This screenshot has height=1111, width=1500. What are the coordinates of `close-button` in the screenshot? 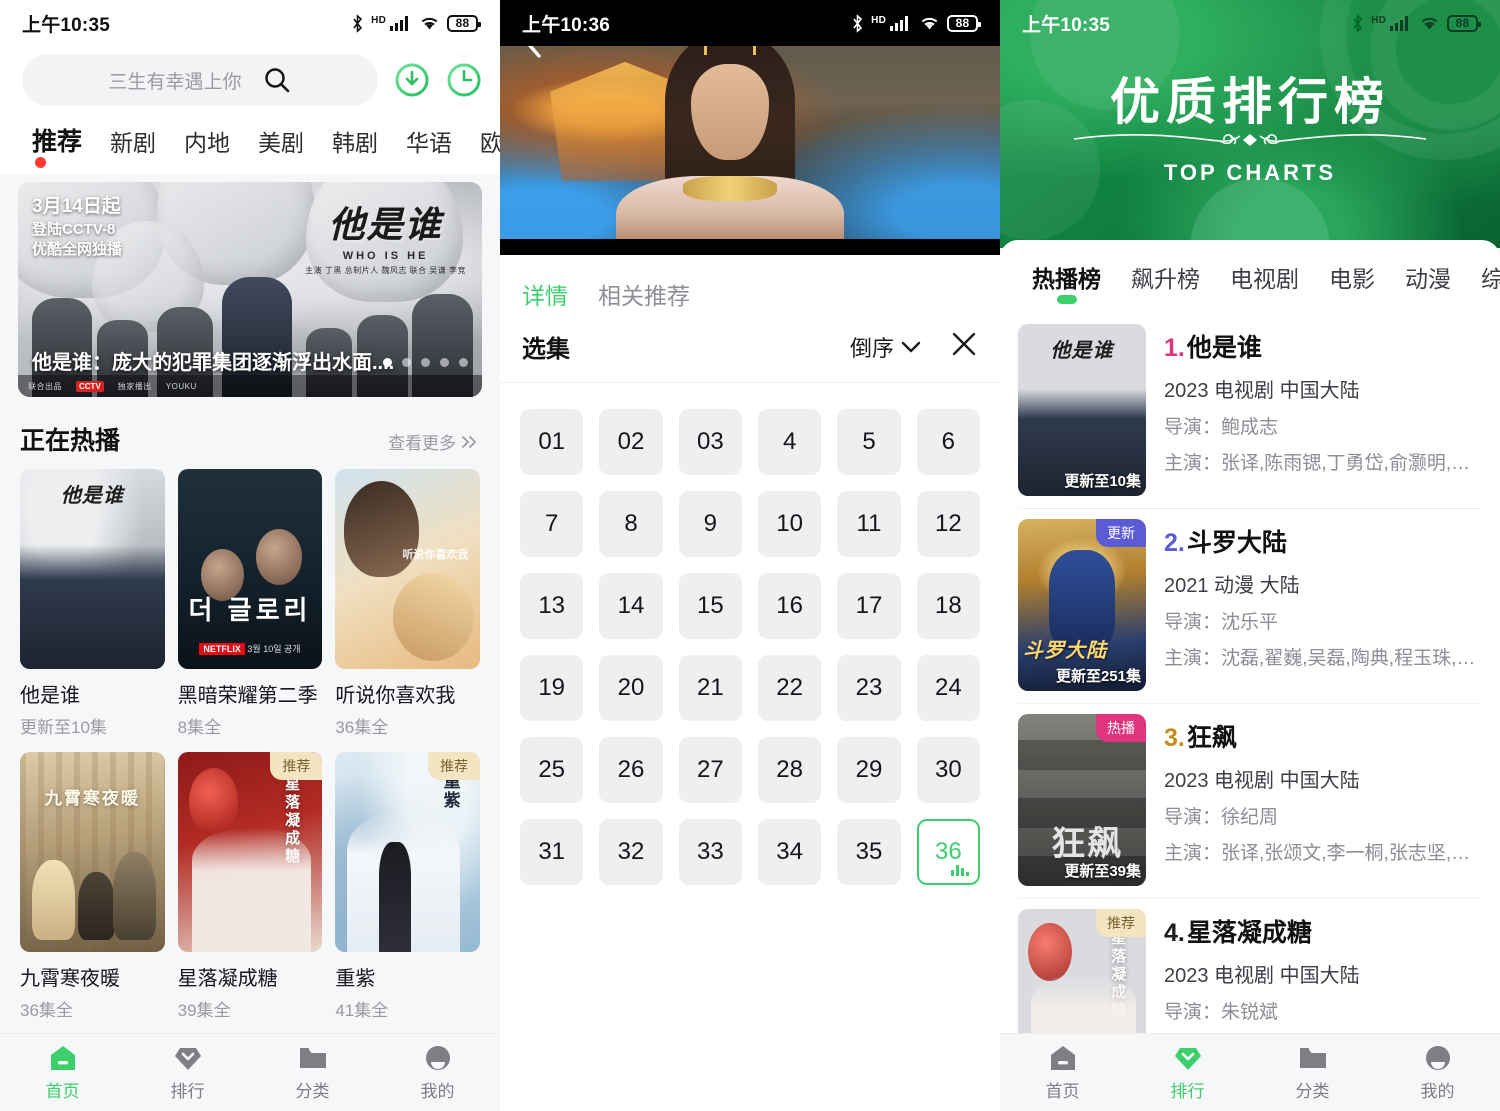 It's located at (957, 347).